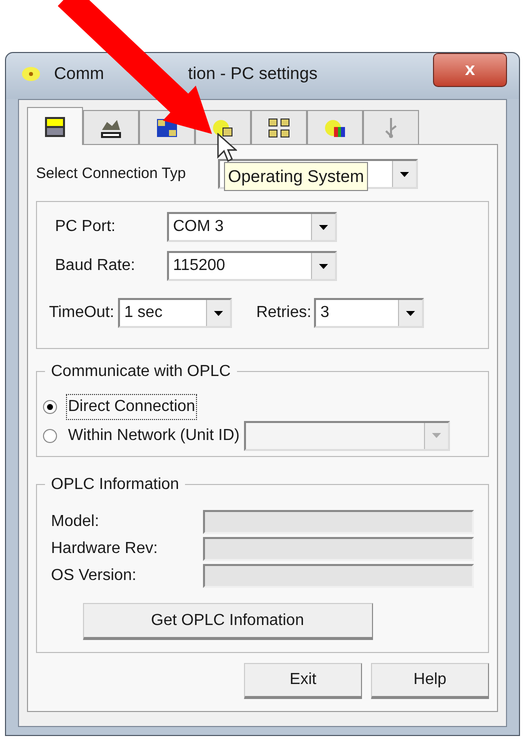 This screenshot has height=740, width=523. Describe the element at coordinates (132, 407) in the screenshot. I see `radio-label: Direct Connection` at that location.